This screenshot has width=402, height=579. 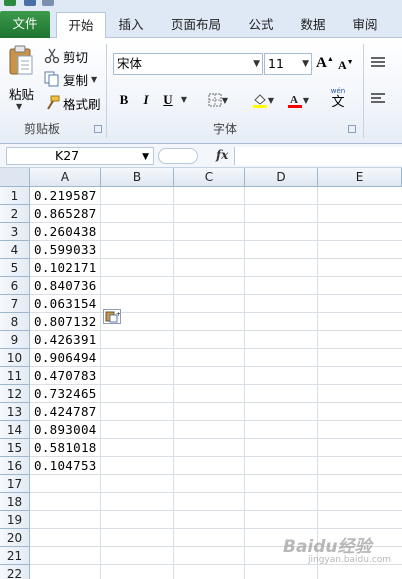 I want to click on cell-a13: 0.424787, so click(x=65, y=412).